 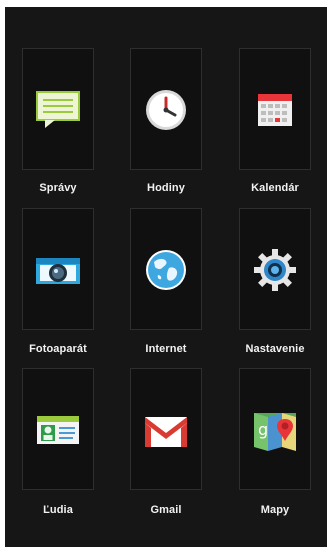 I want to click on calendar-icon, so click(x=275, y=110).